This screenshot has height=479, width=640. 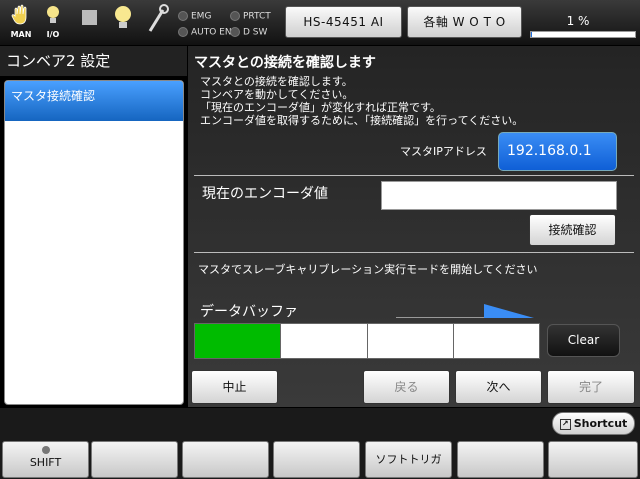 I want to click on data-buffer, so click(x=367, y=341).